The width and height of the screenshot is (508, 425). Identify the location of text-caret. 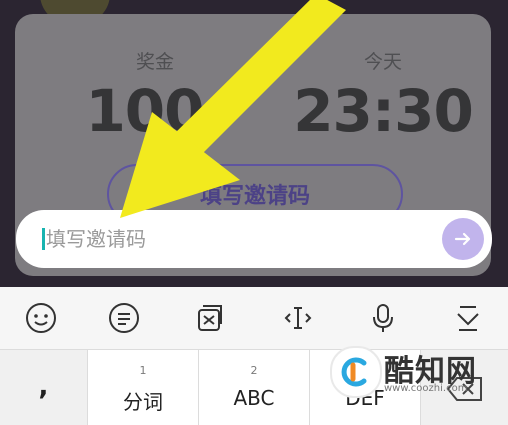
(43, 239).